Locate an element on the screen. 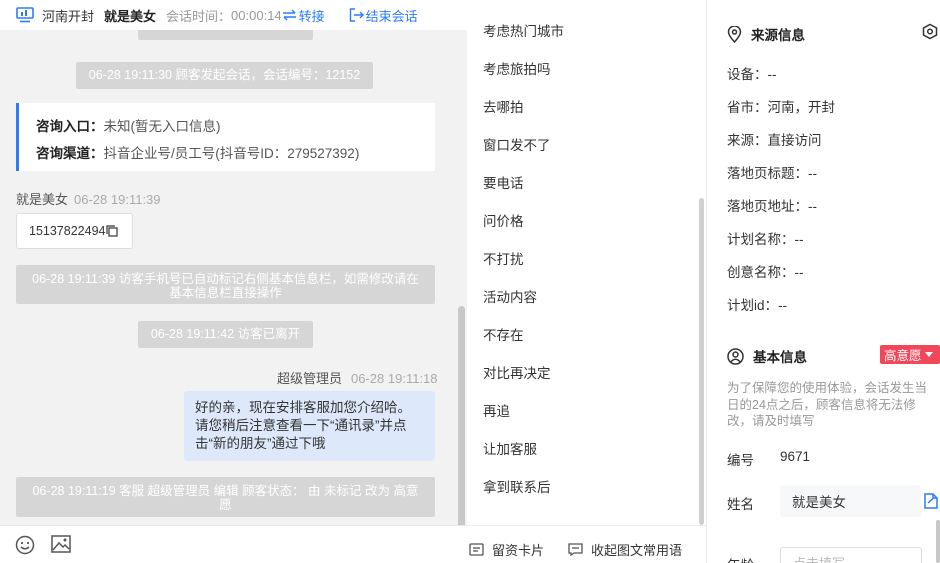 The height and width of the screenshot is (563, 940). system-message-clipped is located at coordinates (225, 35).